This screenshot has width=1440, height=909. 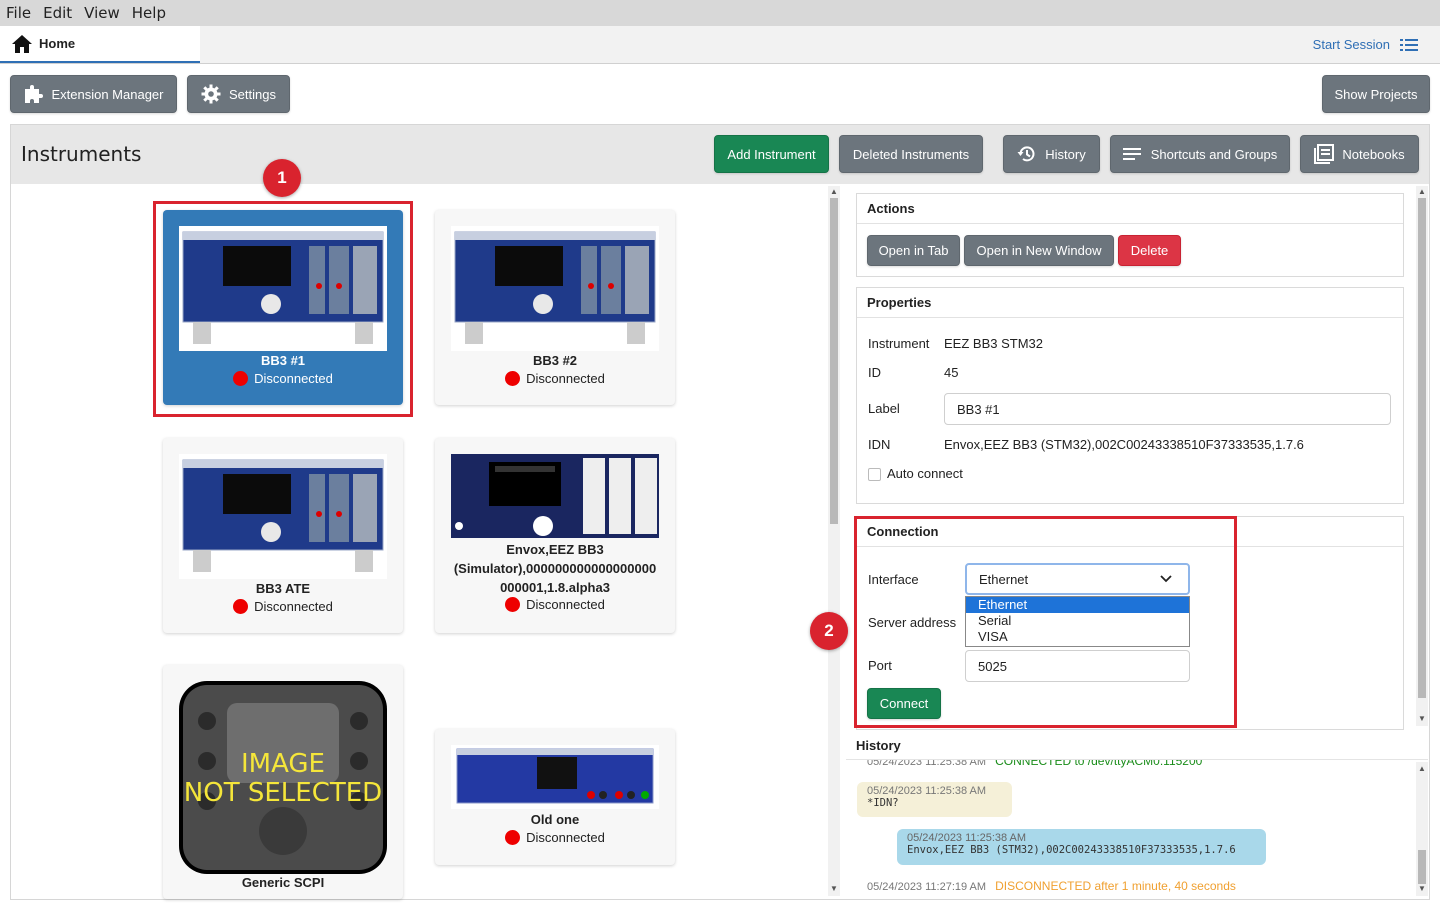 What do you see at coordinates (878, 745) in the screenshot?
I see `history-title: History` at bounding box center [878, 745].